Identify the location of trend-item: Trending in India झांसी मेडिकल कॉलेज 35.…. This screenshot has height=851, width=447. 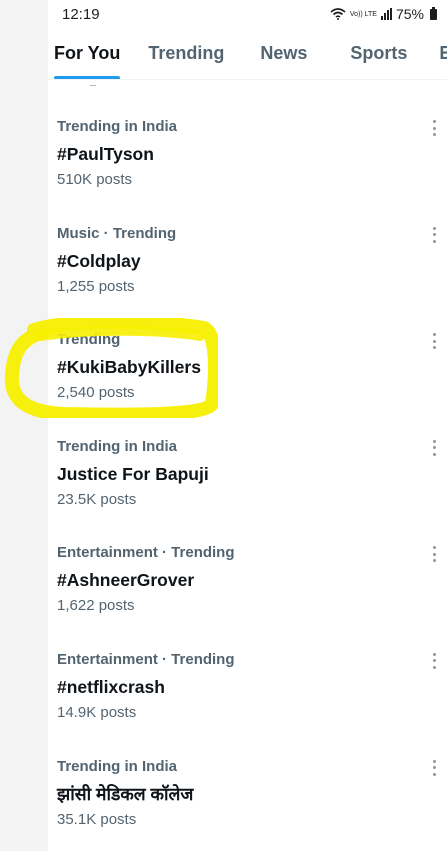
(247, 774).